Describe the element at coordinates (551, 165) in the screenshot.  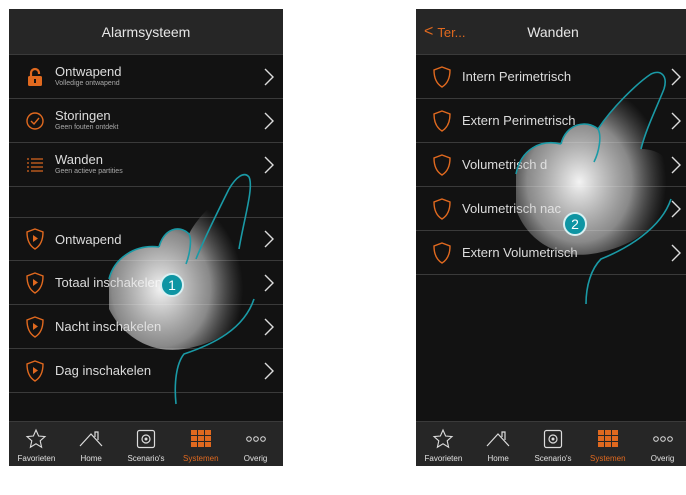
I see `list-item-volumetrisch-dag: Volumetrisch d` at that location.